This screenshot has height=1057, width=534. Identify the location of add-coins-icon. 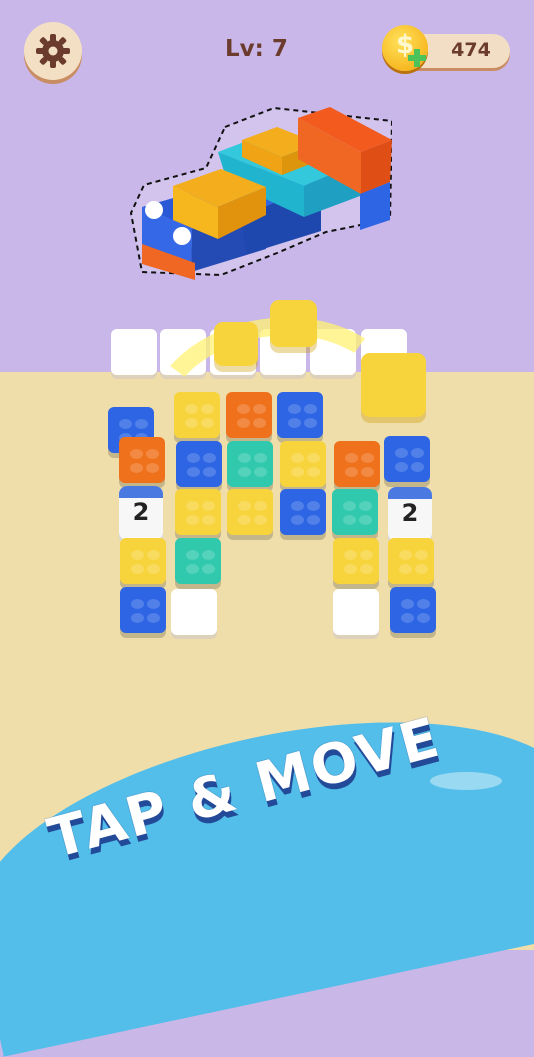
(417, 58).